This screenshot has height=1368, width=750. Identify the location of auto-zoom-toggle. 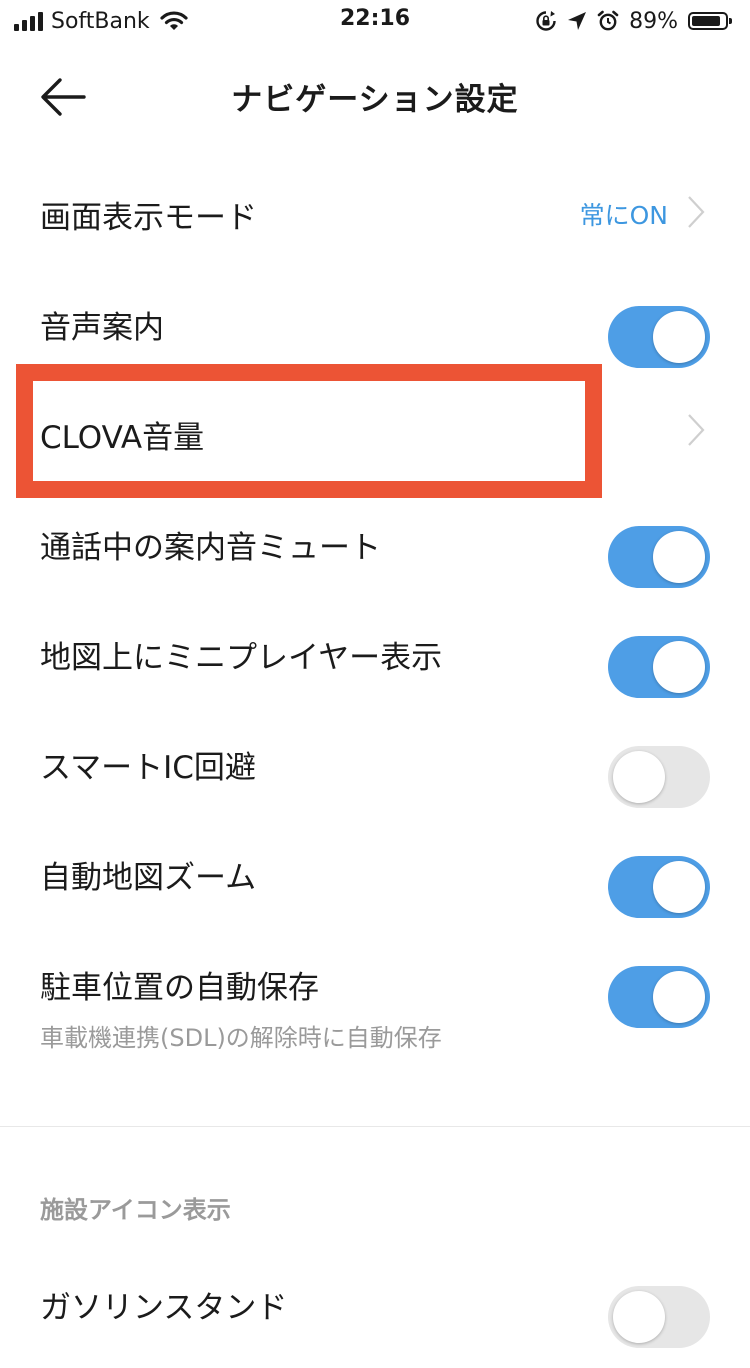
(659, 887).